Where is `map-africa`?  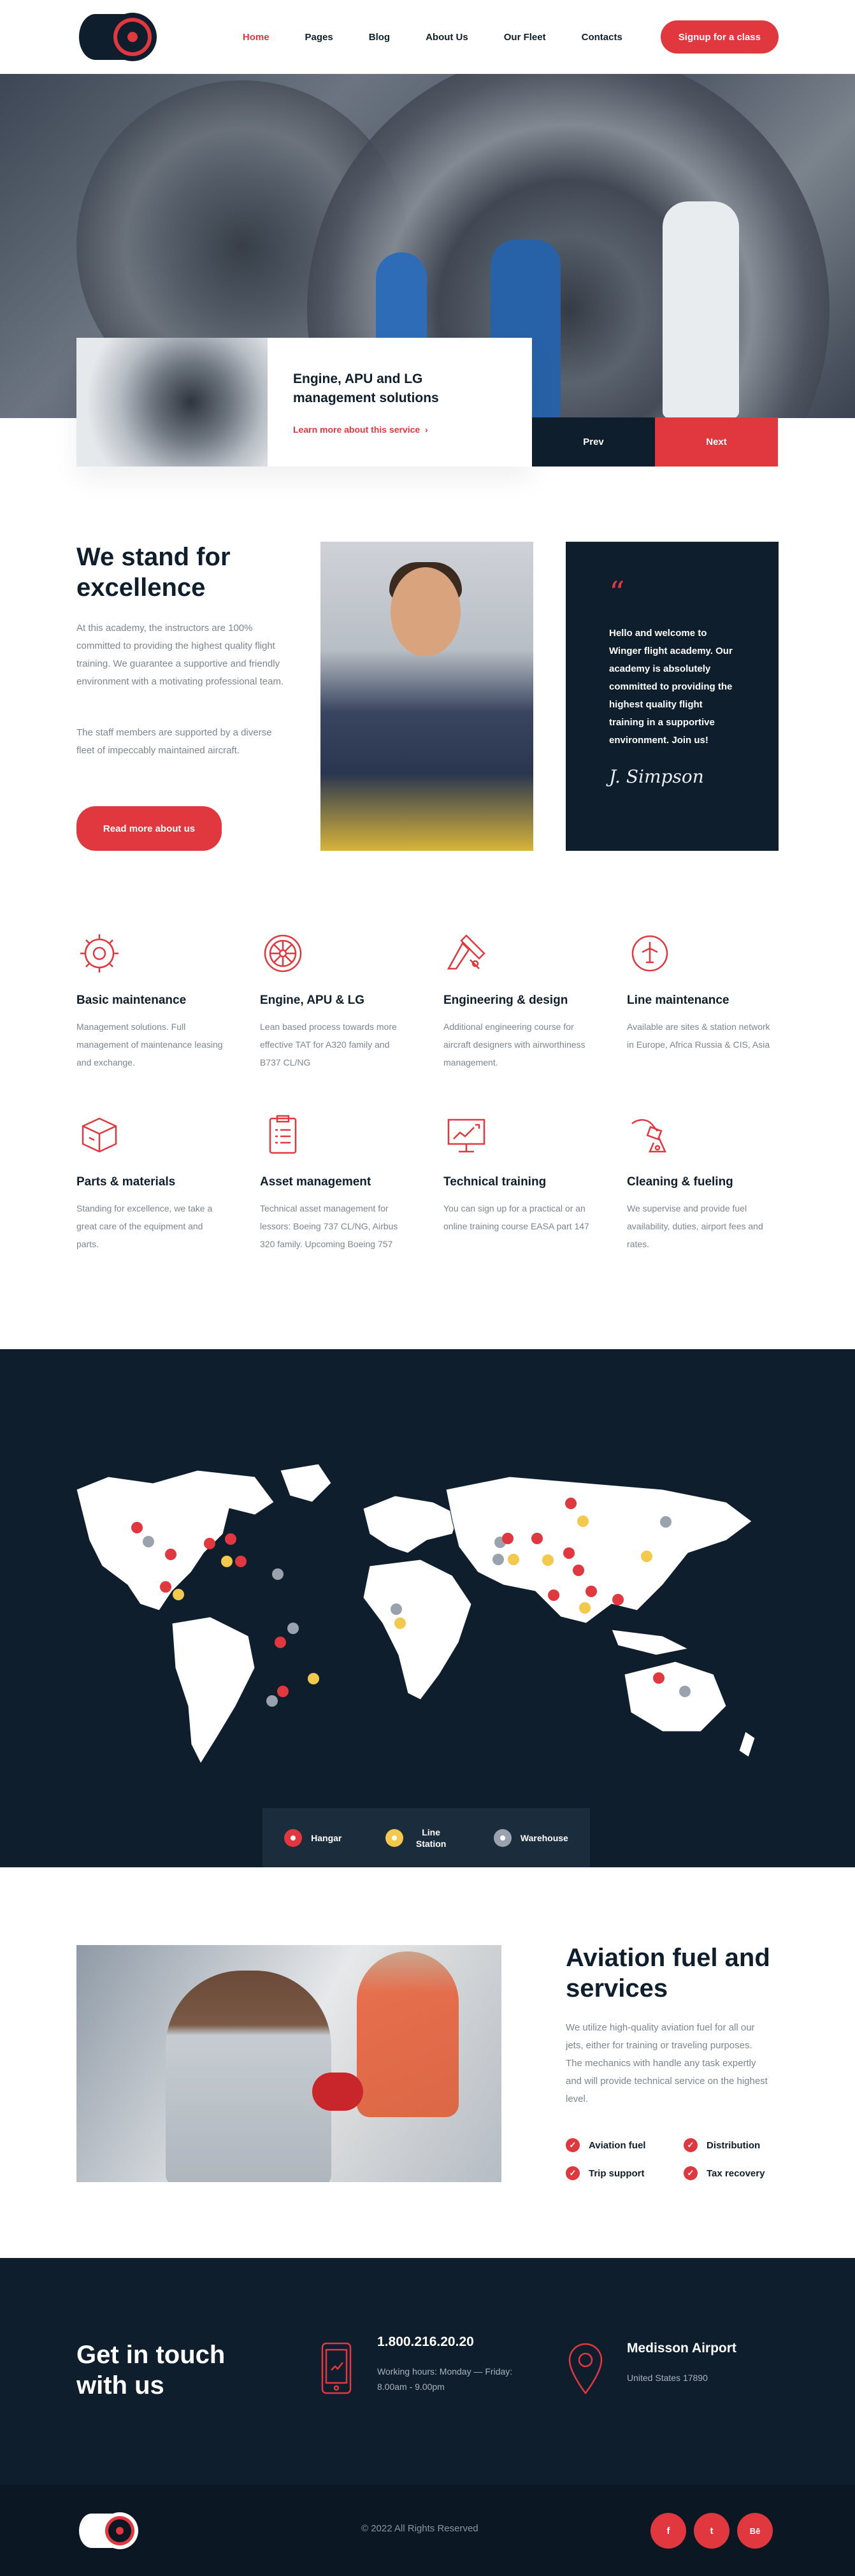 map-africa is located at coordinates (417, 1629).